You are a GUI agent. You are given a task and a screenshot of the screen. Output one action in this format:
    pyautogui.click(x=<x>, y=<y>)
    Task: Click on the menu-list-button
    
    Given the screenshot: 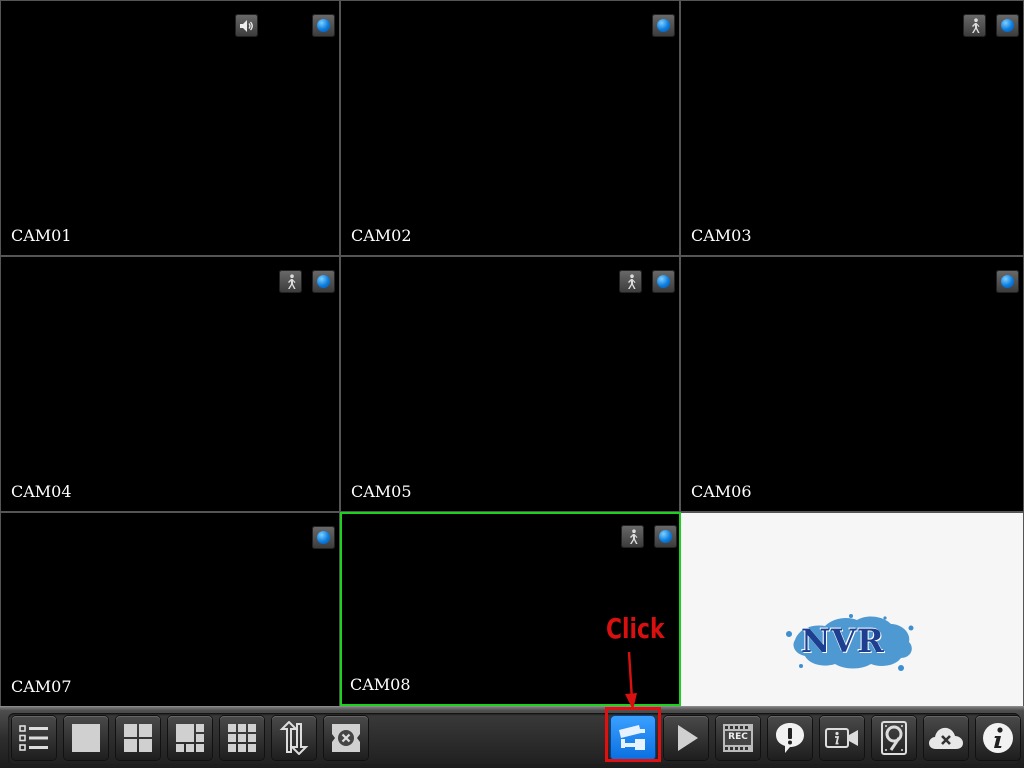 What is the action you would take?
    pyautogui.click(x=34, y=738)
    